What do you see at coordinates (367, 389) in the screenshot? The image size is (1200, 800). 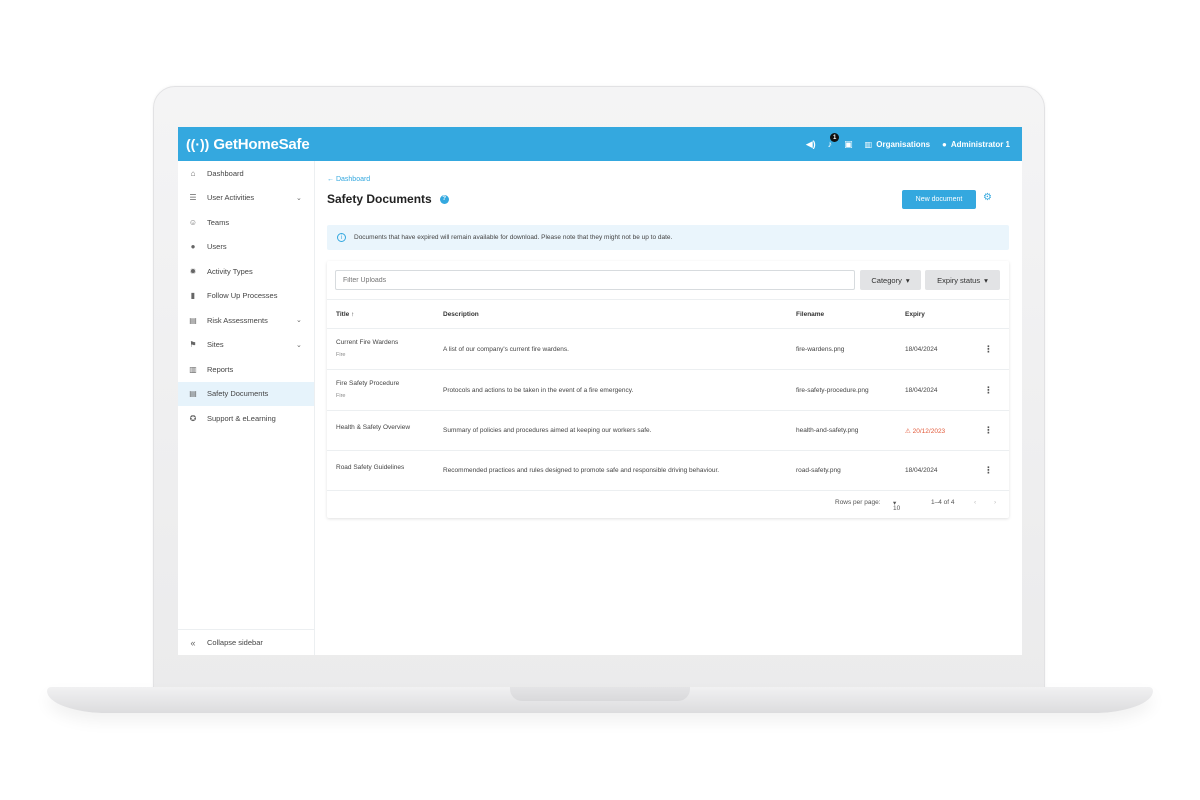 I see `row-title-cell: Fire Safety Procedure Fire` at bounding box center [367, 389].